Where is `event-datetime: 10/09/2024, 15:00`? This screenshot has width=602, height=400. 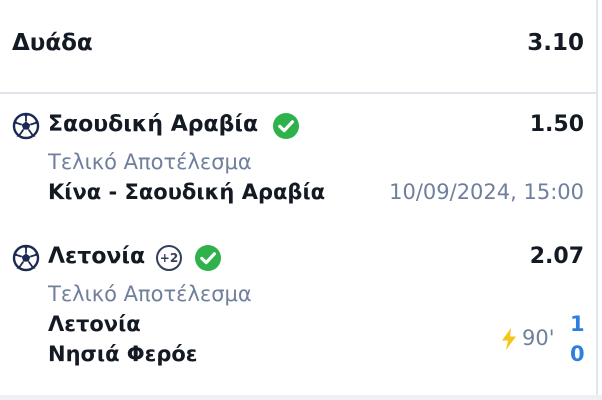
event-datetime: 10/09/2024, 15:00 is located at coordinates (486, 192).